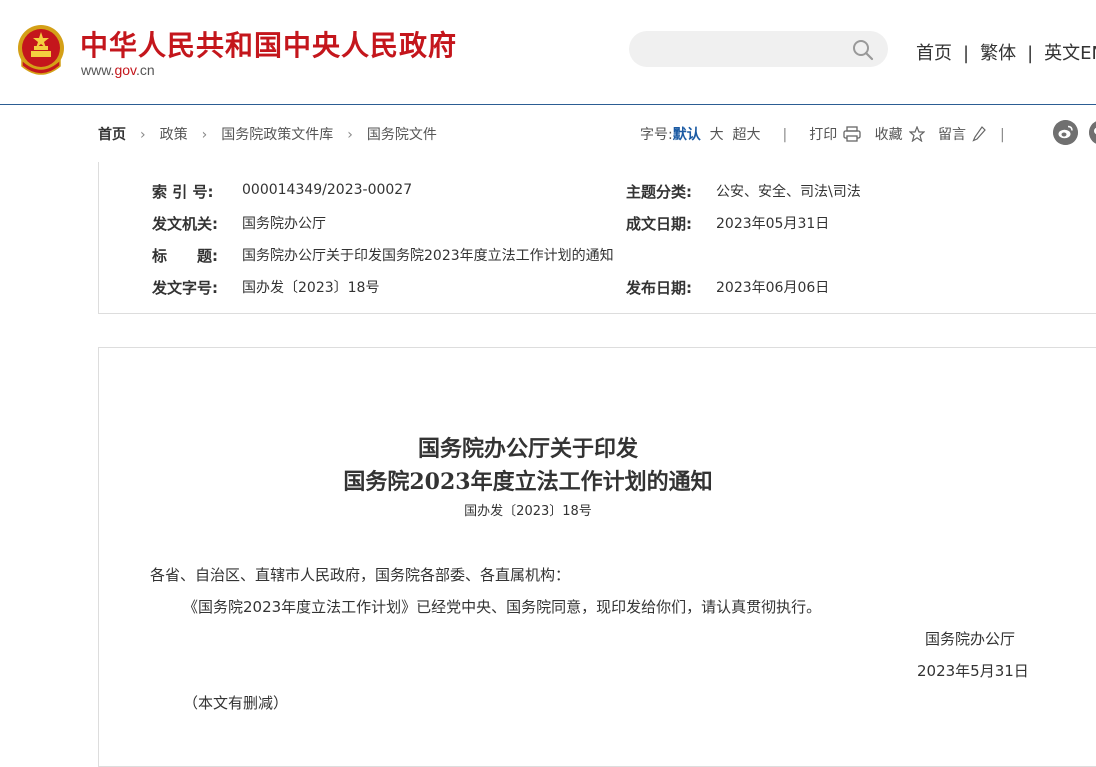  Describe the element at coordinates (773, 224) in the screenshot. I see `date-written-value: 2023年05月31日` at that location.